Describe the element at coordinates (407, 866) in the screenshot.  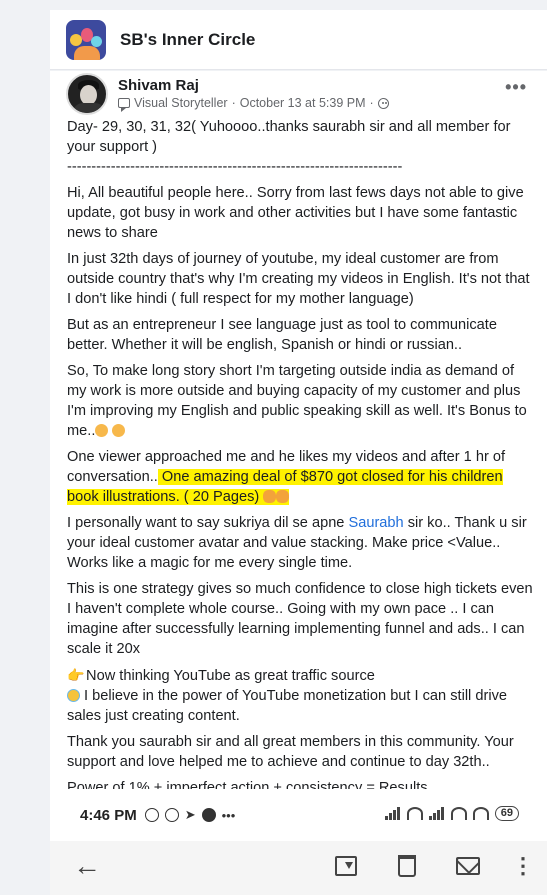
I see `trash-icon` at that location.